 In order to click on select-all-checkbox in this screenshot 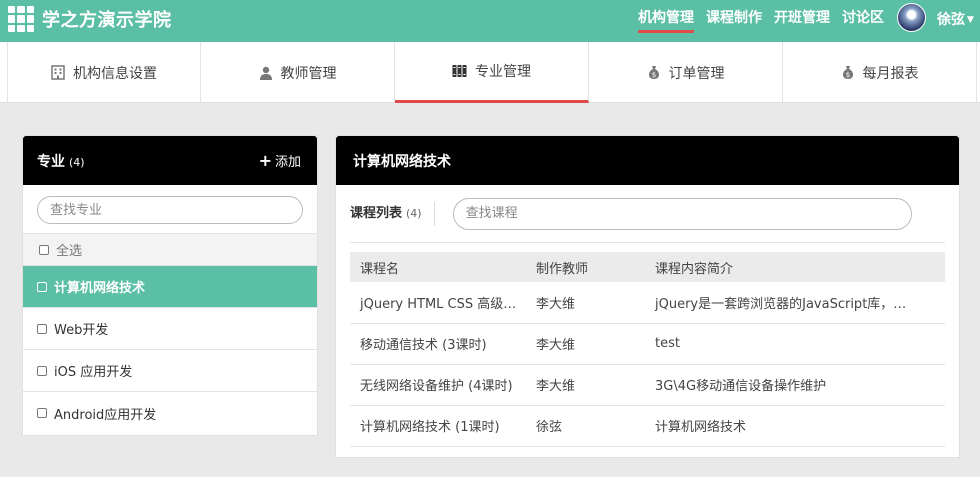, I will do `click(44, 249)`.